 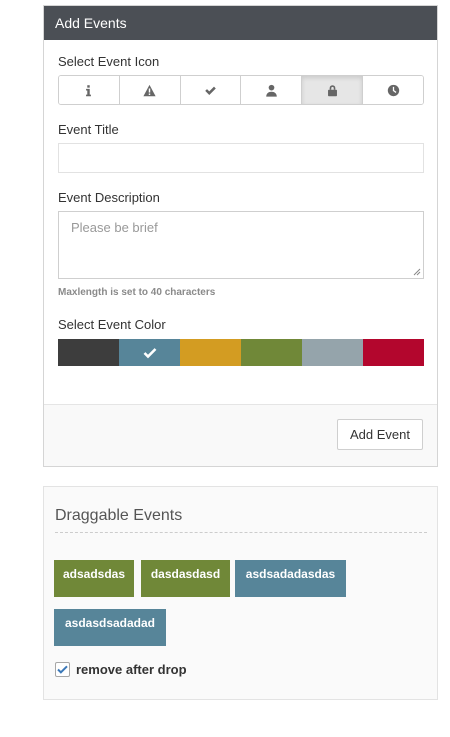 I want to click on draggable-events-title: Draggable Events, so click(x=119, y=515).